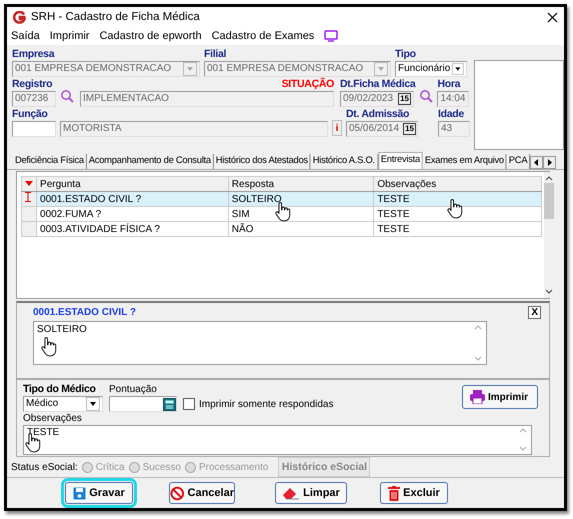  Describe the element at coordinates (534, 312) in the screenshot. I see `close-button: X` at that location.